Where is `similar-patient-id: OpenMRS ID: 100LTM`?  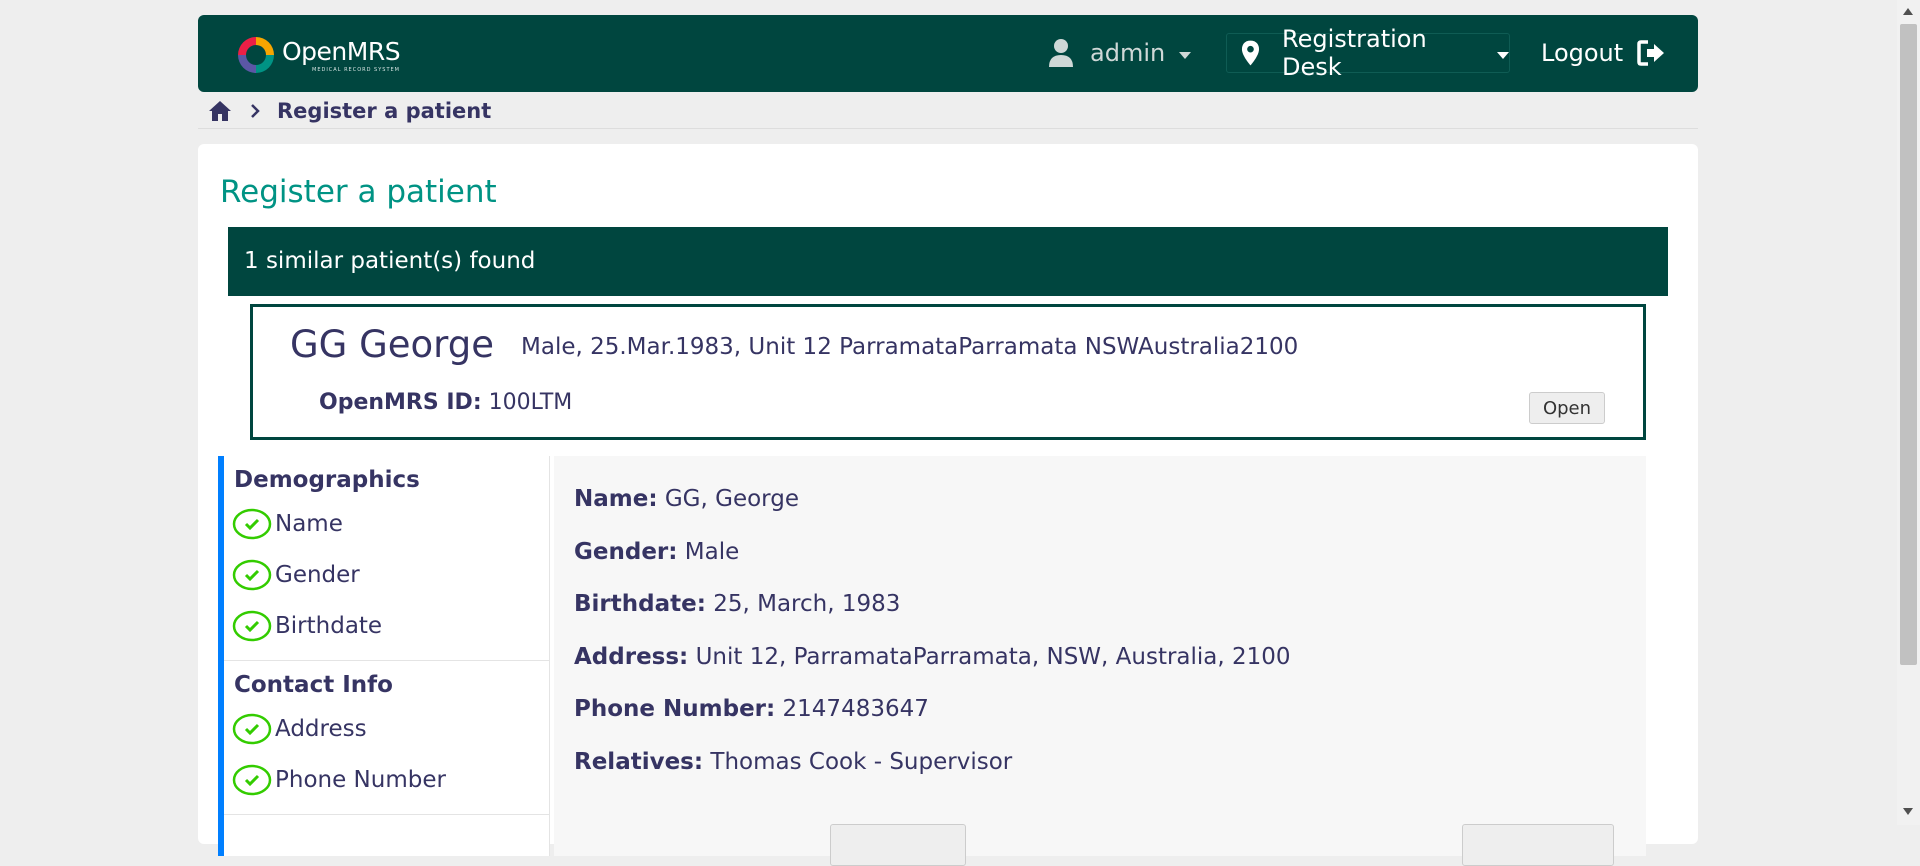
similar-patient-id: OpenMRS ID: 100LTM is located at coordinates (445, 402).